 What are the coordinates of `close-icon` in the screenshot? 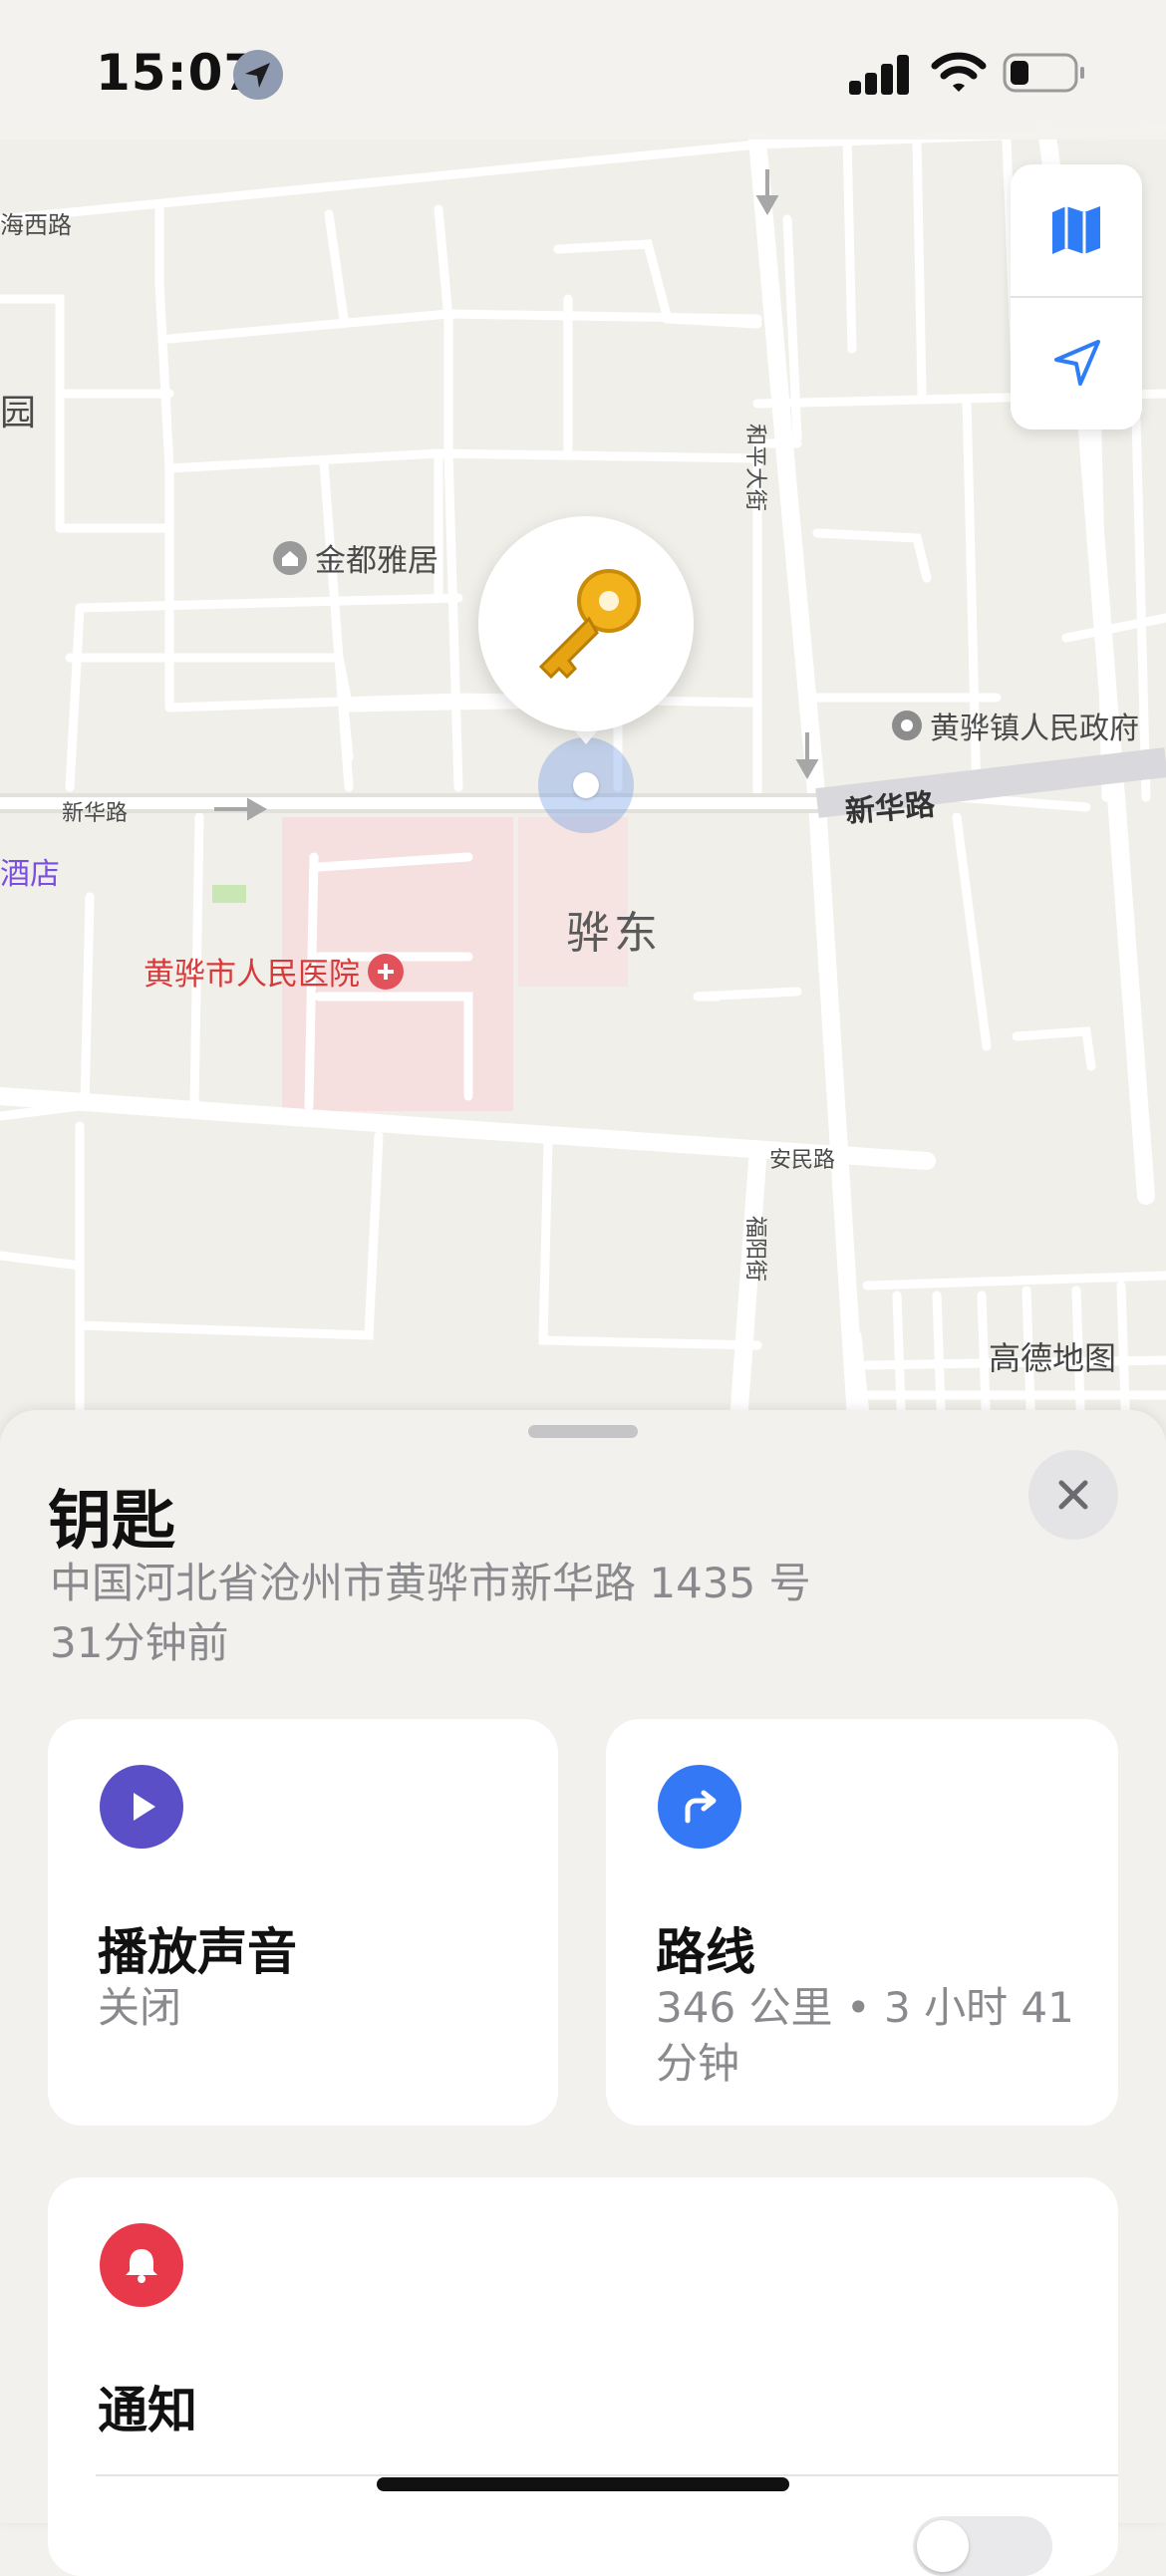 It's located at (1073, 1495).